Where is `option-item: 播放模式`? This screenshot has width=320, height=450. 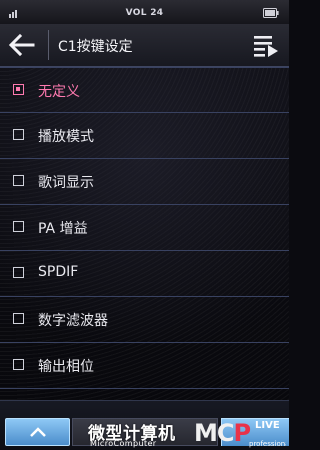
option-item: 播放模式 is located at coordinates (144, 136).